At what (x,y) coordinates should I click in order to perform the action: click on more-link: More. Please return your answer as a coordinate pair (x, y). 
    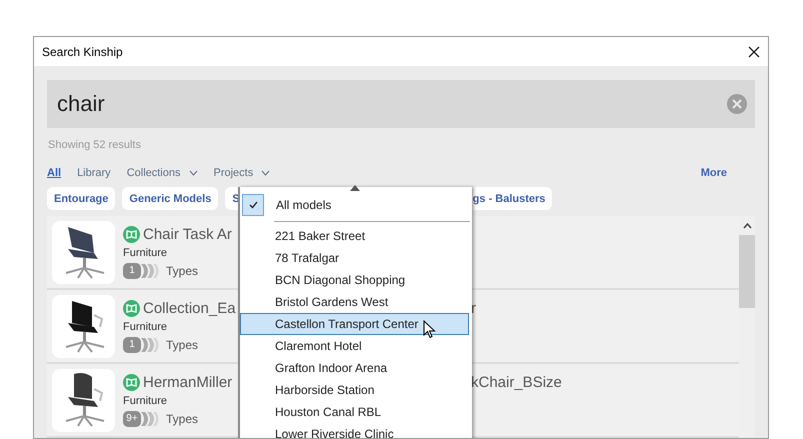
    Looking at the image, I should click on (713, 173).